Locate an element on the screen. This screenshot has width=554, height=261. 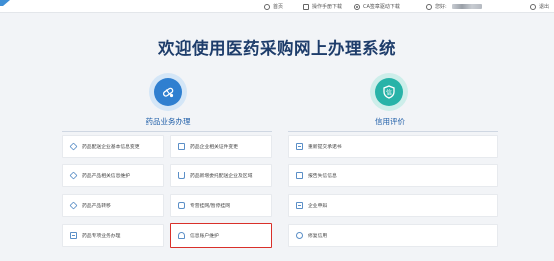
card-drug-product-info-maintain: 药品产品相关信息维护 is located at coordinates (113, 175).